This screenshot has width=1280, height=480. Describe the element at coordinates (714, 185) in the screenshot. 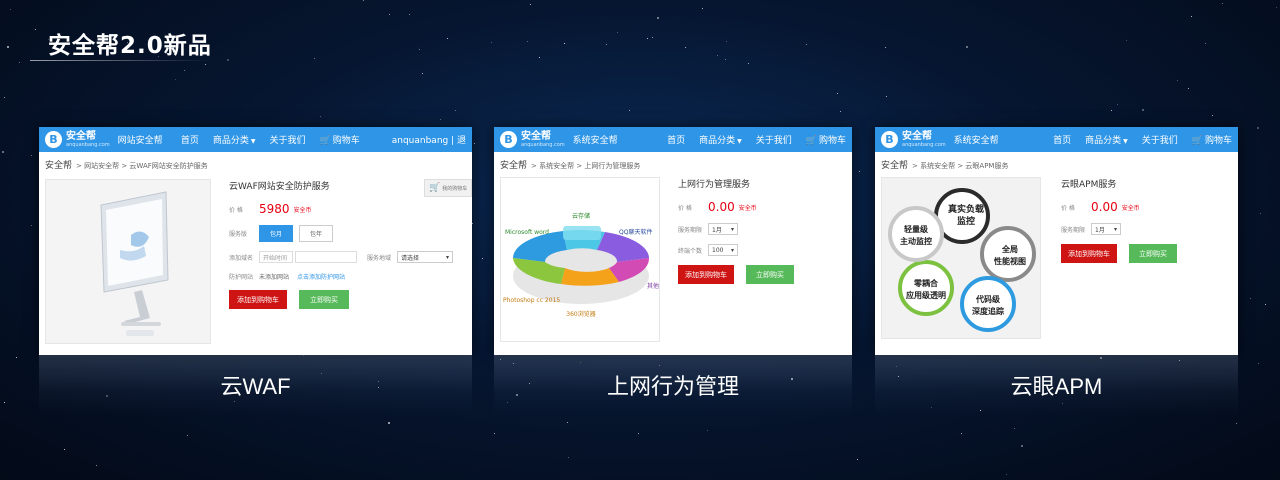

I see `product-title: 上网行为管理服务` at that location.